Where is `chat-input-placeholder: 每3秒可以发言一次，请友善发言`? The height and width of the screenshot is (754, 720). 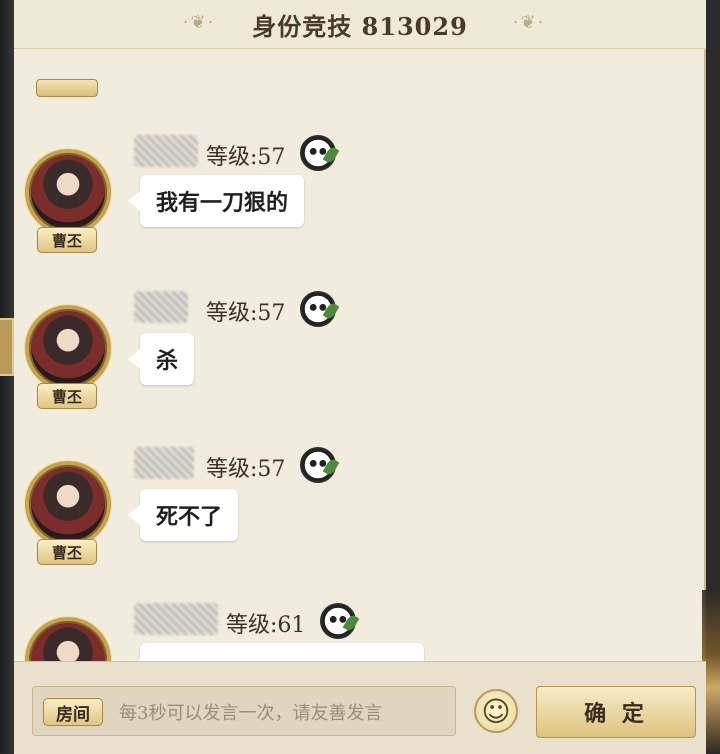
chat-input-placeholder: 每3秒可以发言一次，请友善发言 is located at coordinates (250, 712).